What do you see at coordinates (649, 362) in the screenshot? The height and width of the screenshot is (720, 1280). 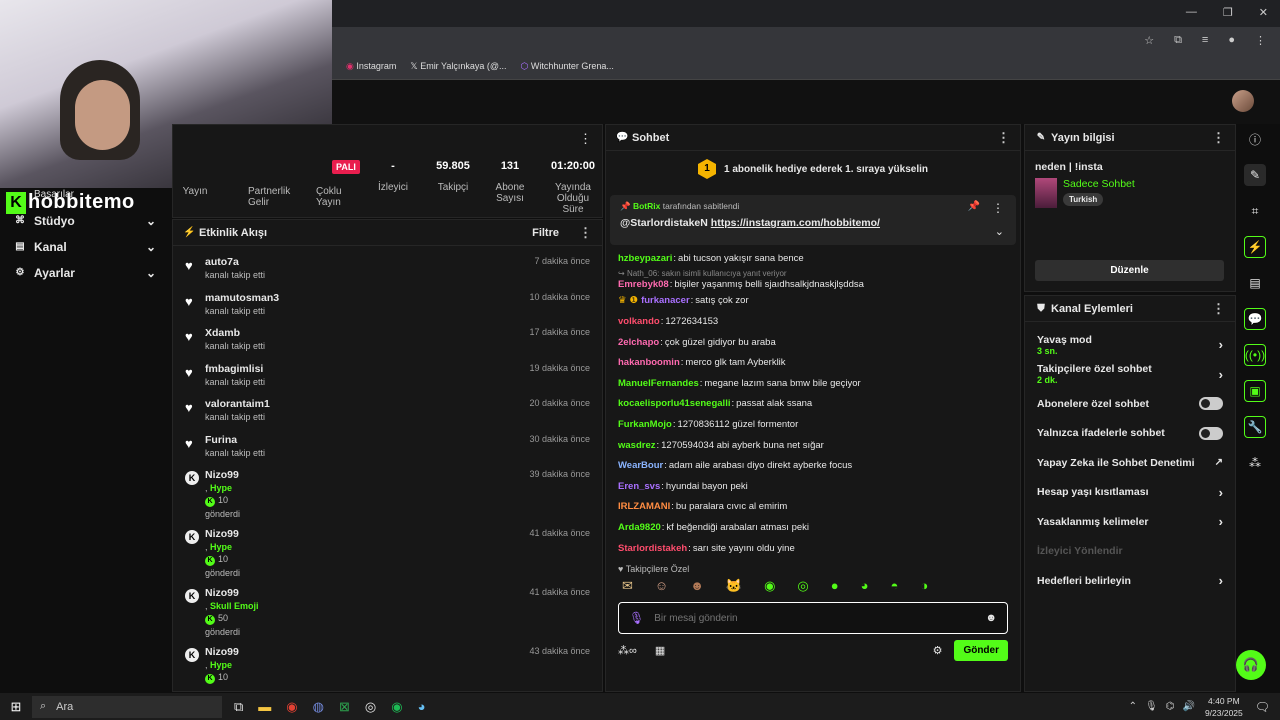 I see `chat-username: hakanboomin` at bounding box center [649, 362].